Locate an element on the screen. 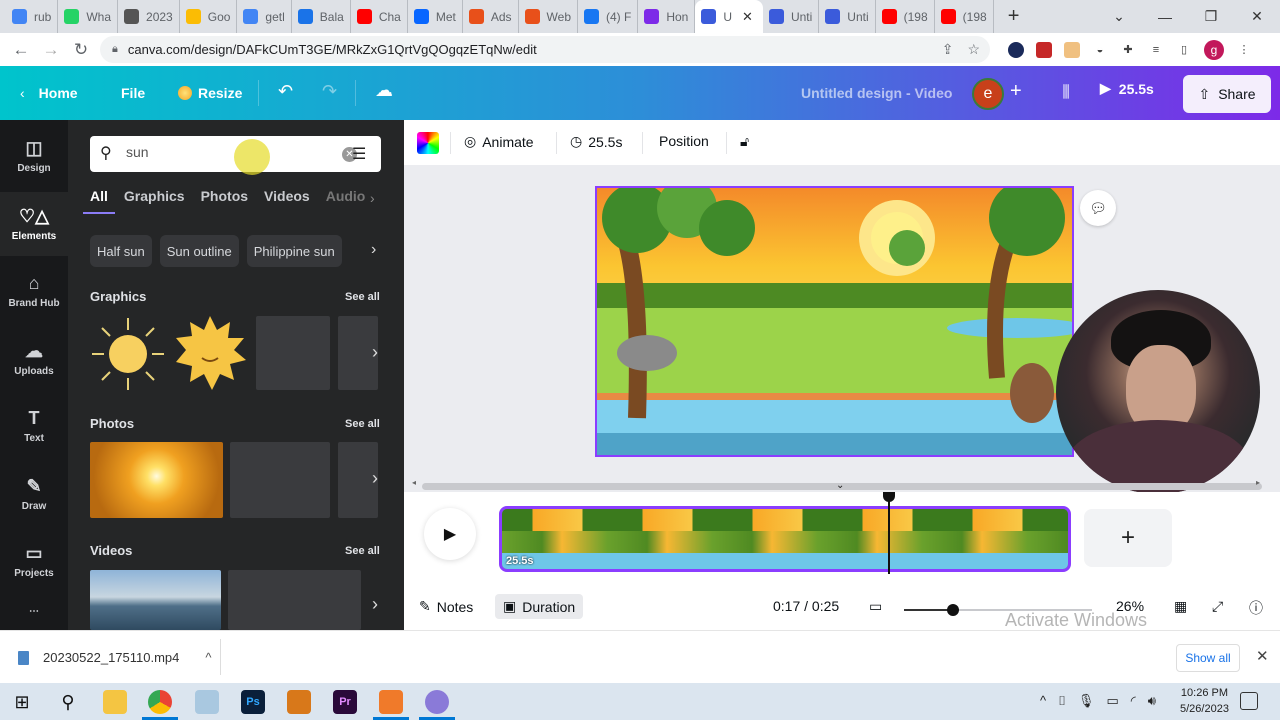  share-button: ⇧ Share is located at coordinates (1227, 94).